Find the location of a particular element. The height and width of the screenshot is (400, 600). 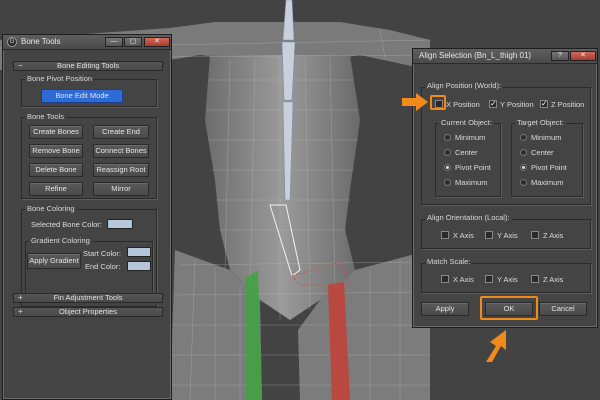

orient-z-axis-checkbox is located at coordinates (535, 235).